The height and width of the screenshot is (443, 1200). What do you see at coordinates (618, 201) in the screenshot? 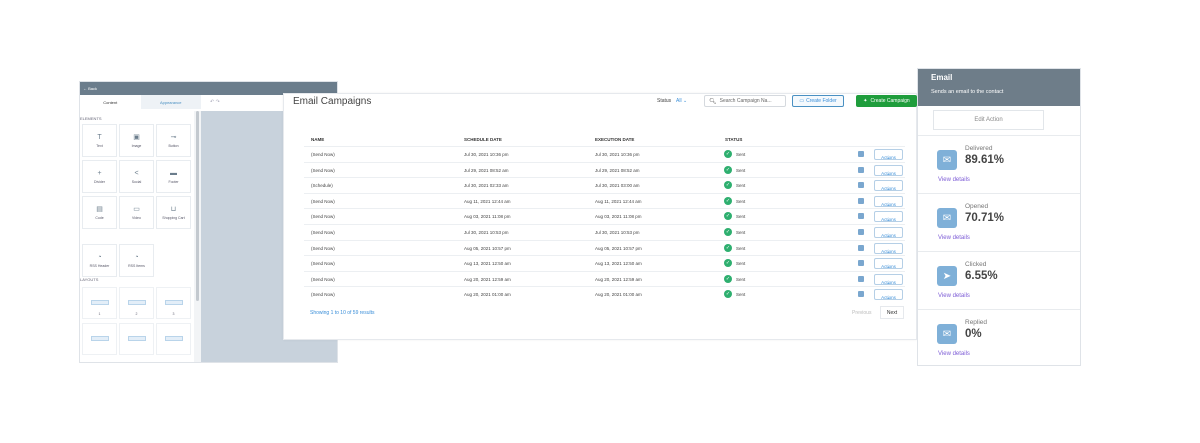
I see `execution-date: Aug 11, 2021 12:44 am` at bounding box center [618, 201].